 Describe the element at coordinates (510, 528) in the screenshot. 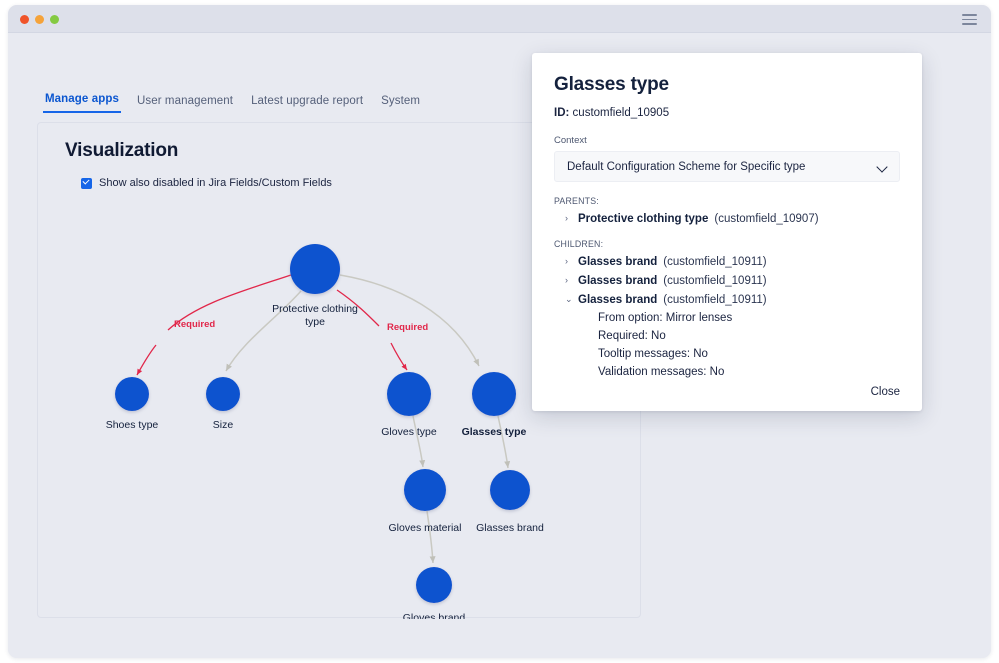

I see `graph-node-label-glasses-brand: Glasses brand` at that location.